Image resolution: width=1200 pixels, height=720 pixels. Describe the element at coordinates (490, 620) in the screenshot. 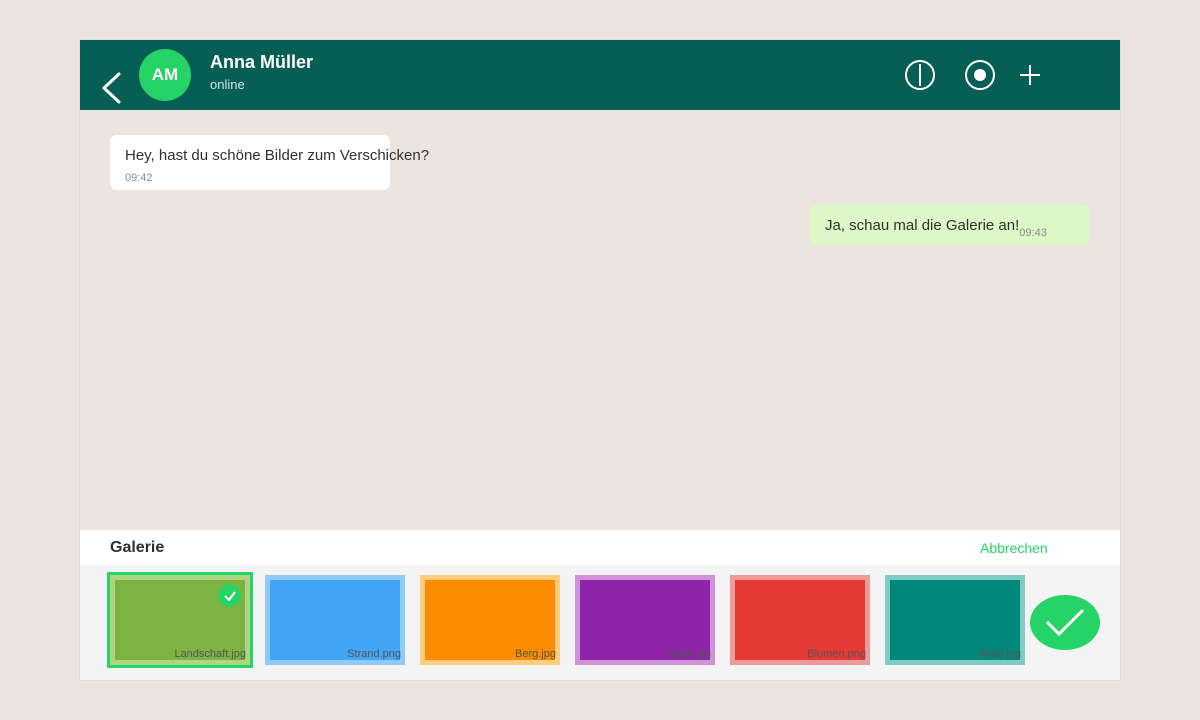

I see `gallery-item: Berg.jpg` at that location.